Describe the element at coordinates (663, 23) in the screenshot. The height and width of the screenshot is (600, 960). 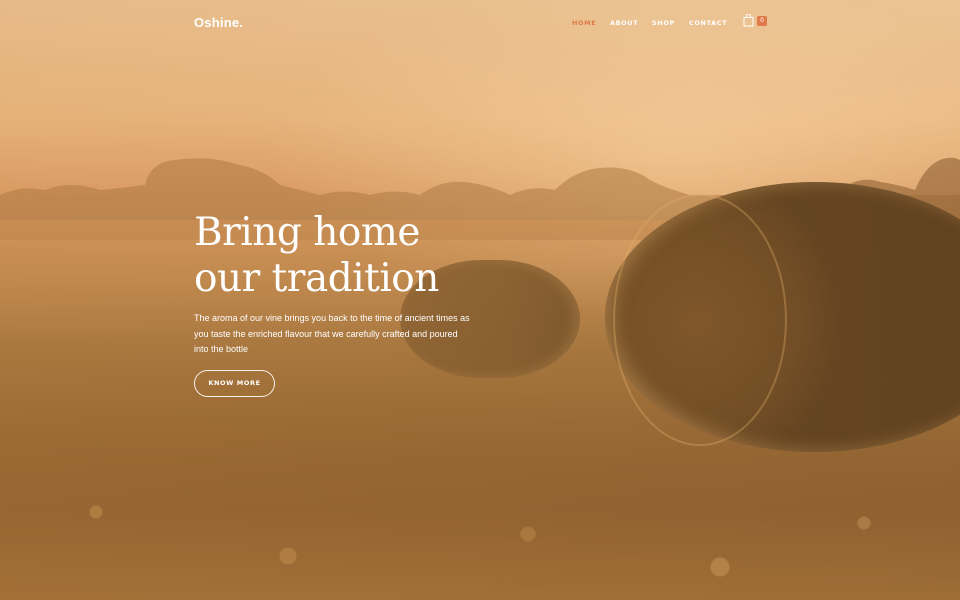
I see `nav-item-shop: SHOP` at that location.